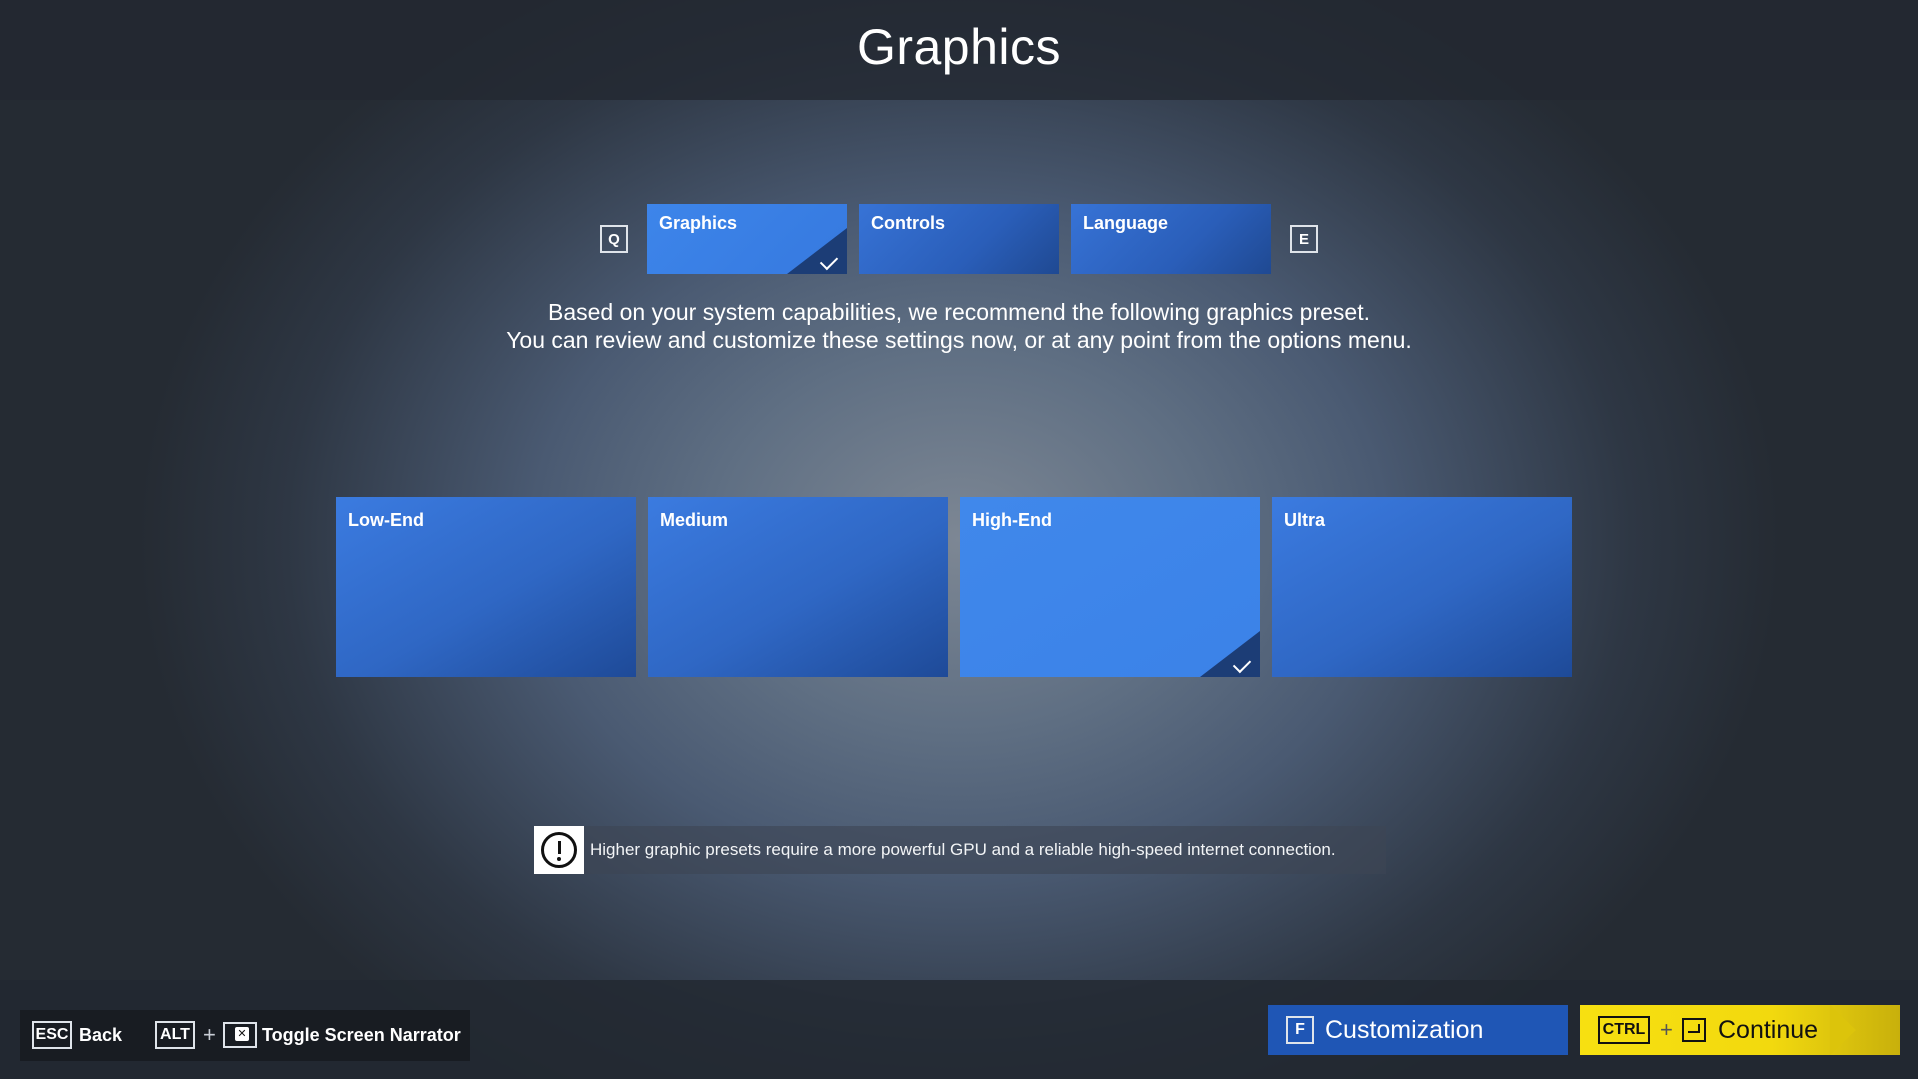 The image size is (1918, 1079). Describe the element at coordinates (100, 1035) in the screenshot. I see `back-button: Back` at that location.